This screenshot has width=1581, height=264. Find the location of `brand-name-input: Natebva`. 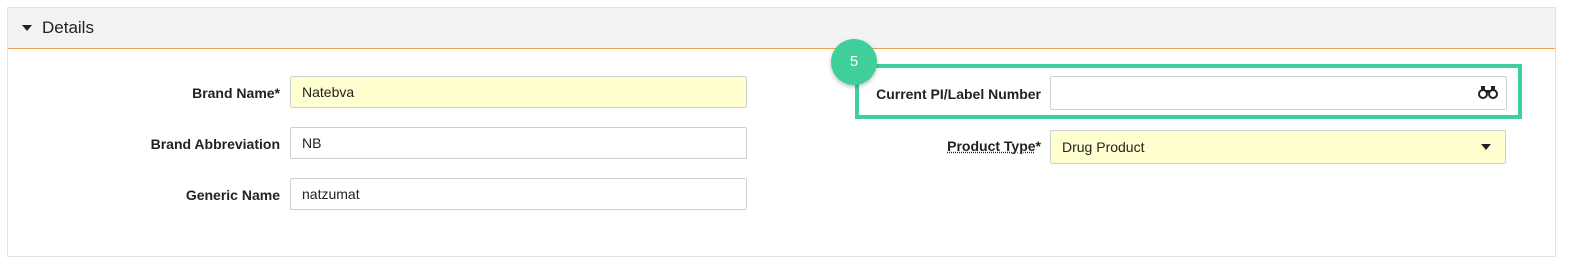

brand-name-input: Natebva is located at coordinates (518, 92).